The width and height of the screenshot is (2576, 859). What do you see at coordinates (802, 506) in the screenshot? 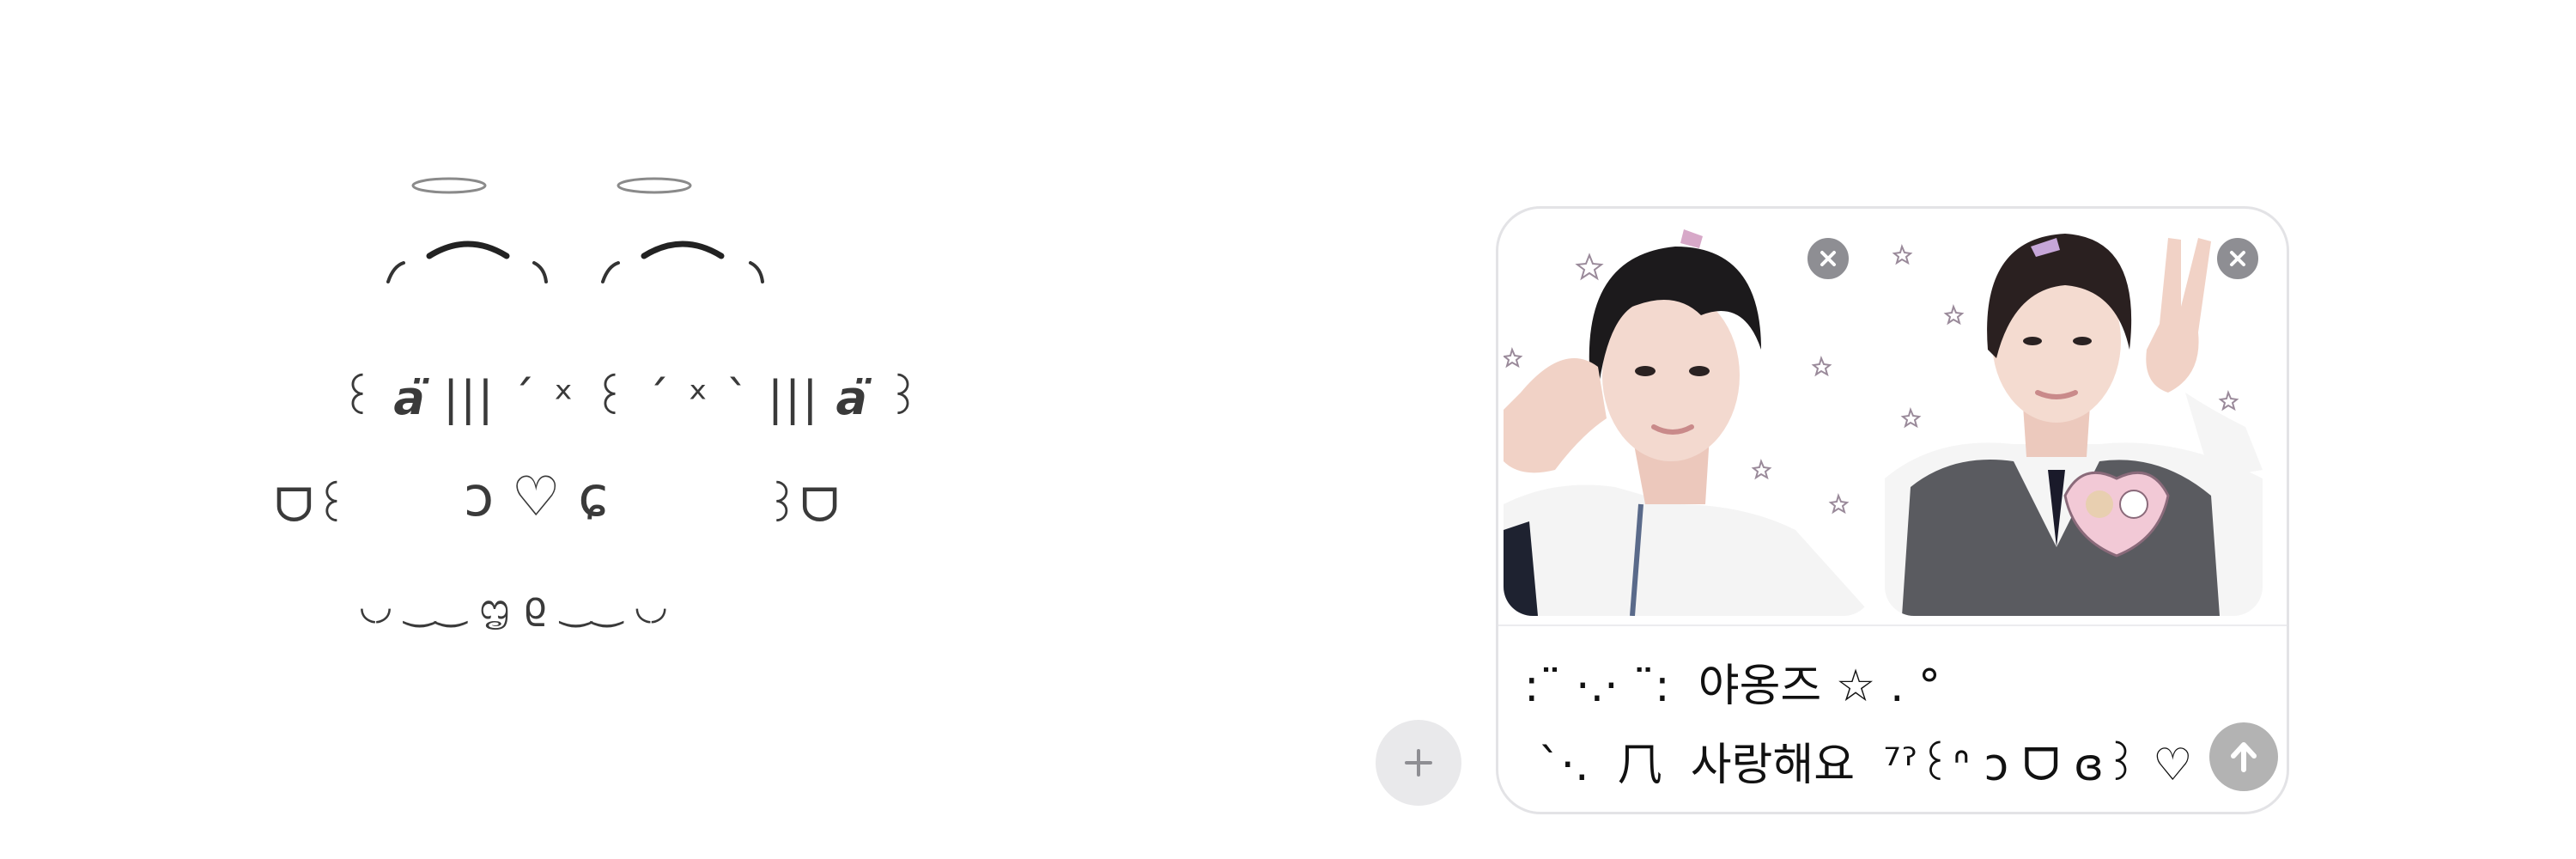
I see `kaomoji-mouth-right: ꒱ᗜ` at bounding box center [802, 506].